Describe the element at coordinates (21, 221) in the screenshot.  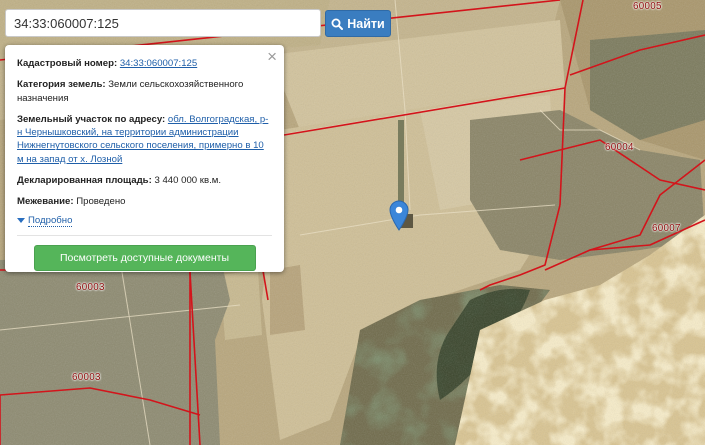
I see `triangle-down-icon` at that location.